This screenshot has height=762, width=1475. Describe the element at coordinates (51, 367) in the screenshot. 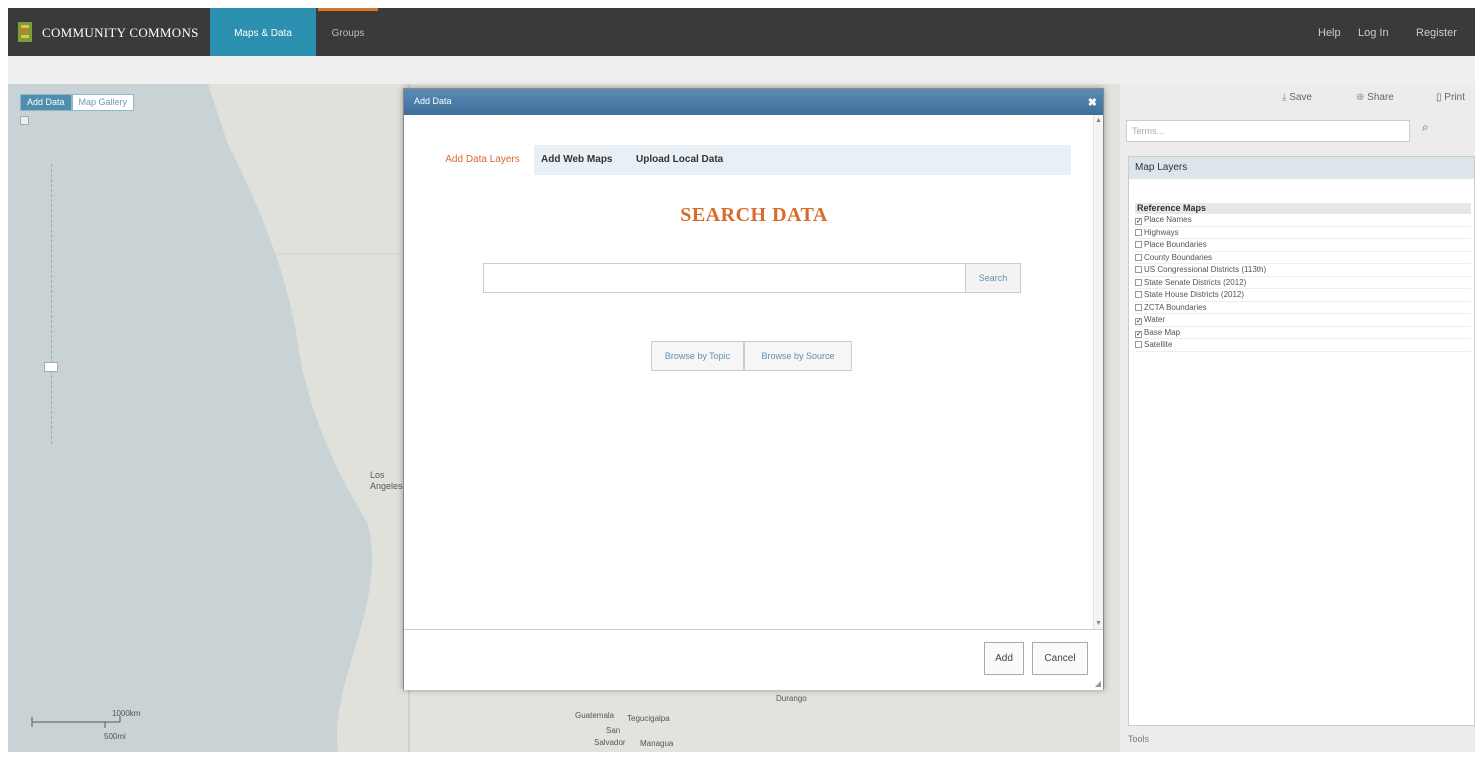

I see `zoom-slider-handle` at that location.